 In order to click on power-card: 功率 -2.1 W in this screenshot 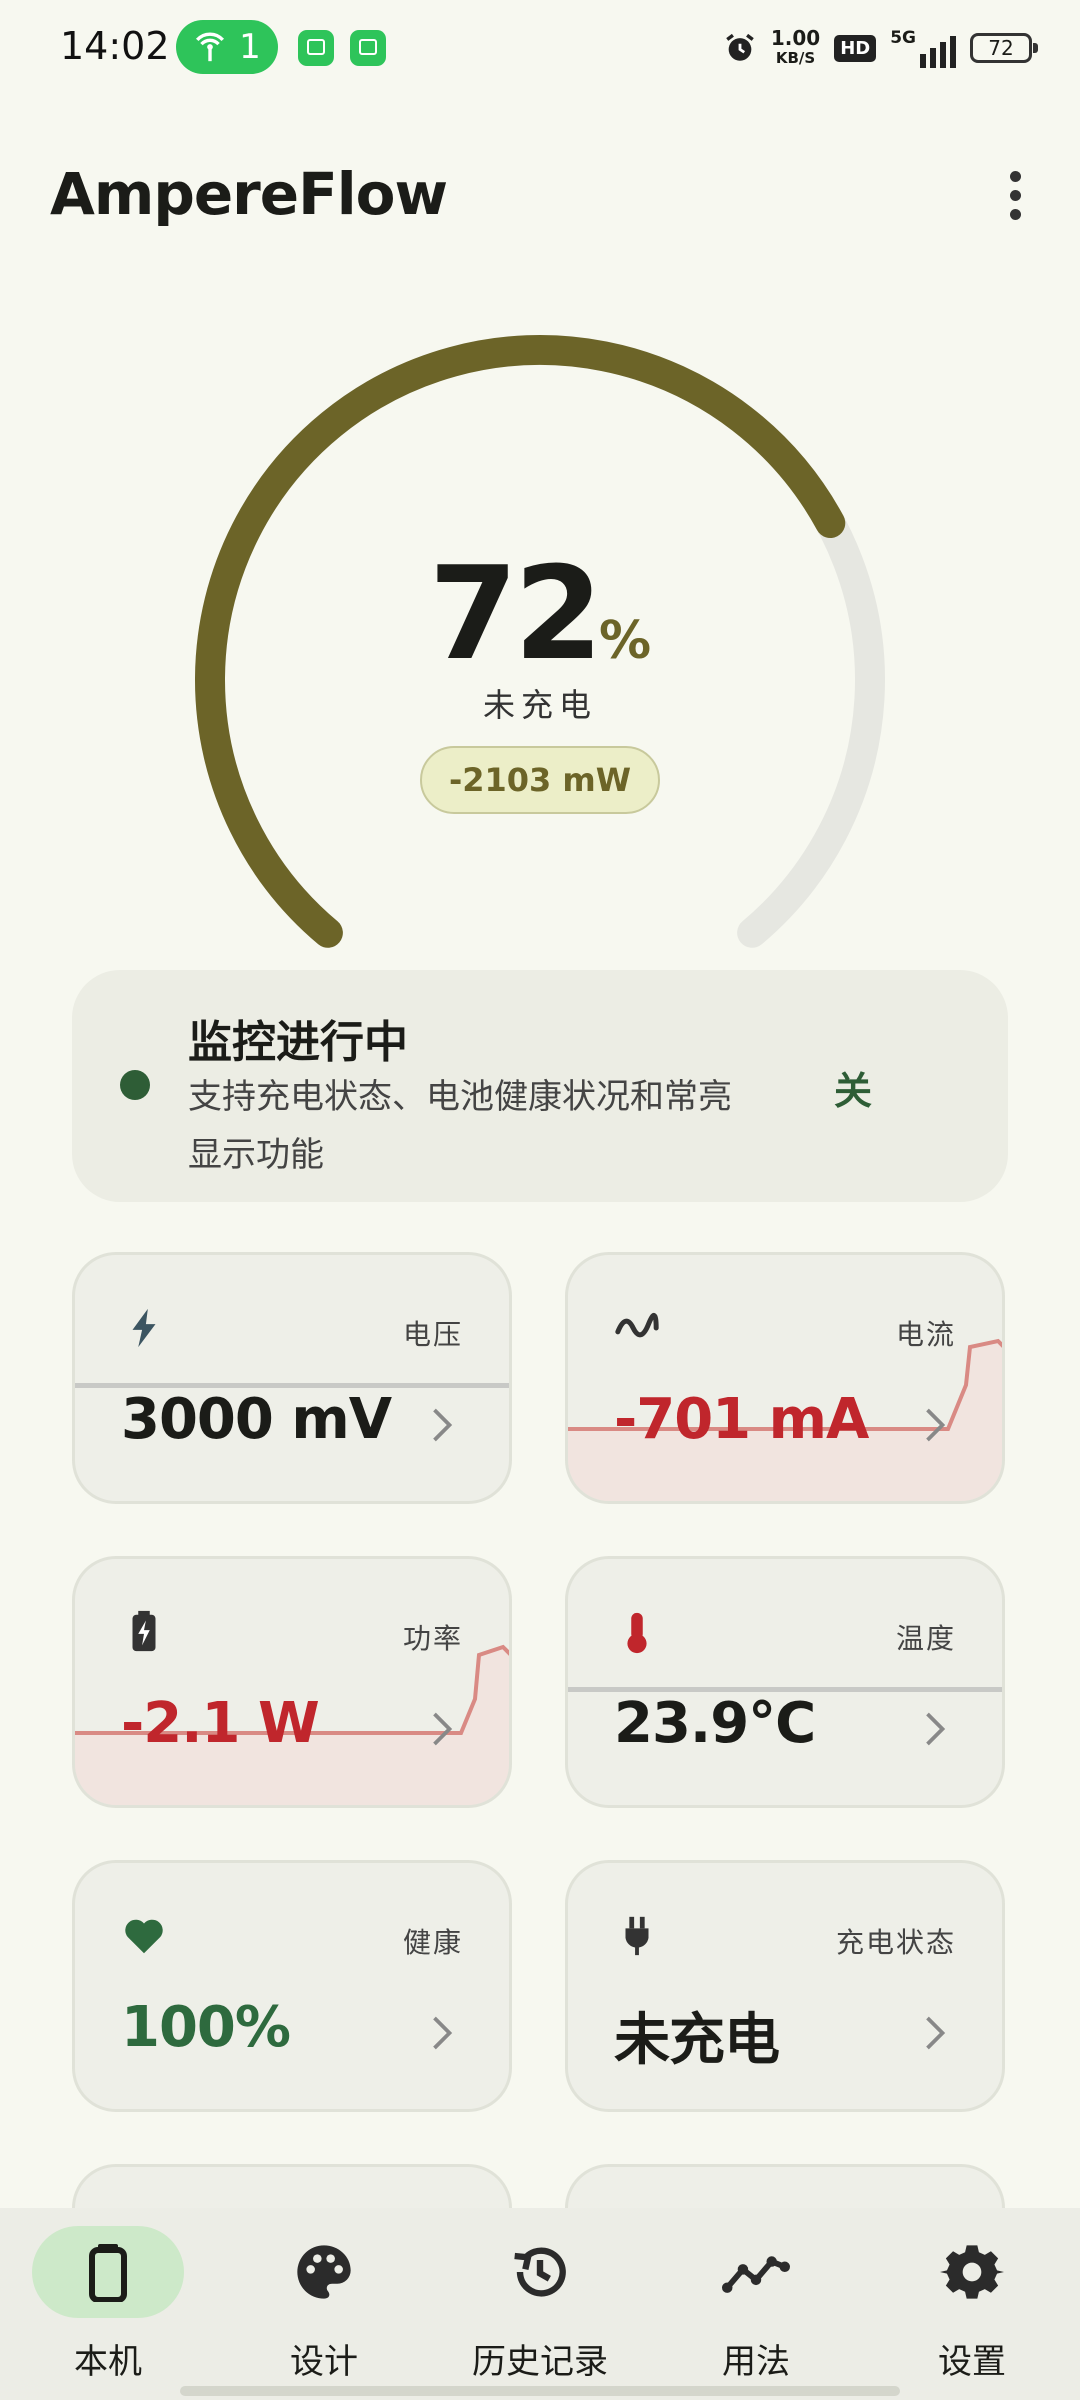, I will do `click(292, 1682)`.